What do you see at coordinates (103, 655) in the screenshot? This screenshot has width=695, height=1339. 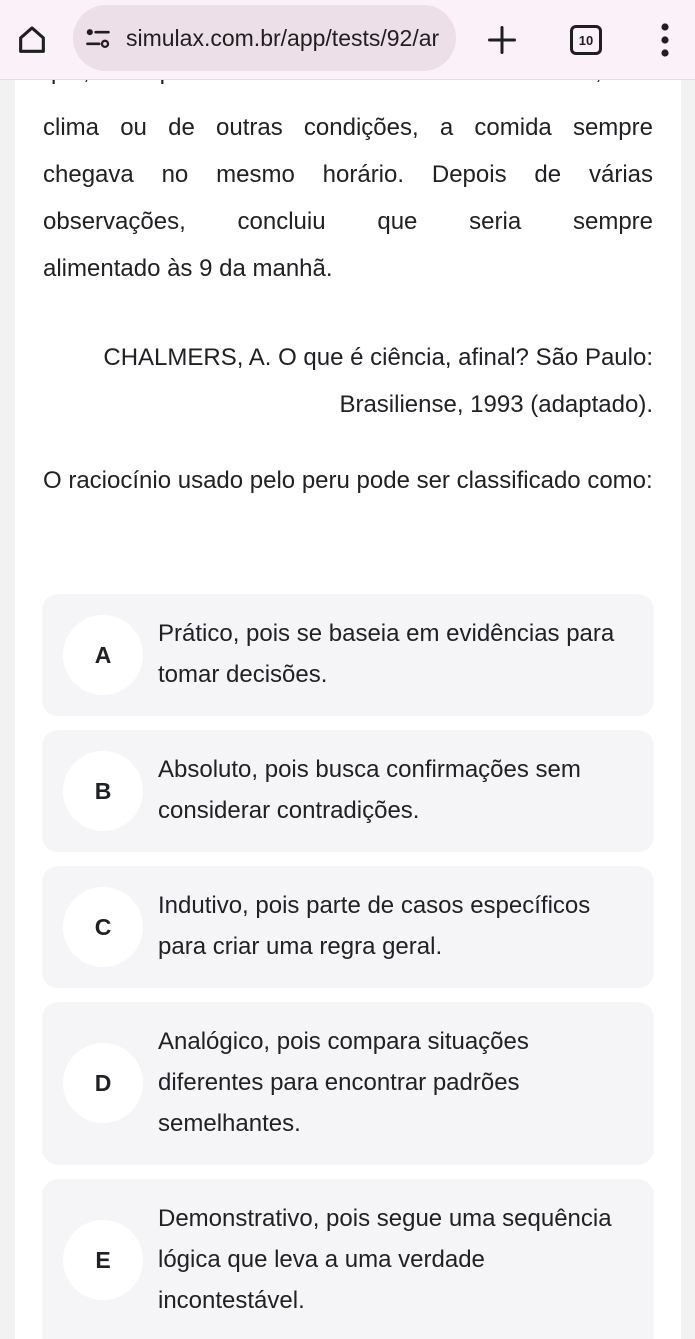 I see `option-letter: A` at bounding box center [103, 655].